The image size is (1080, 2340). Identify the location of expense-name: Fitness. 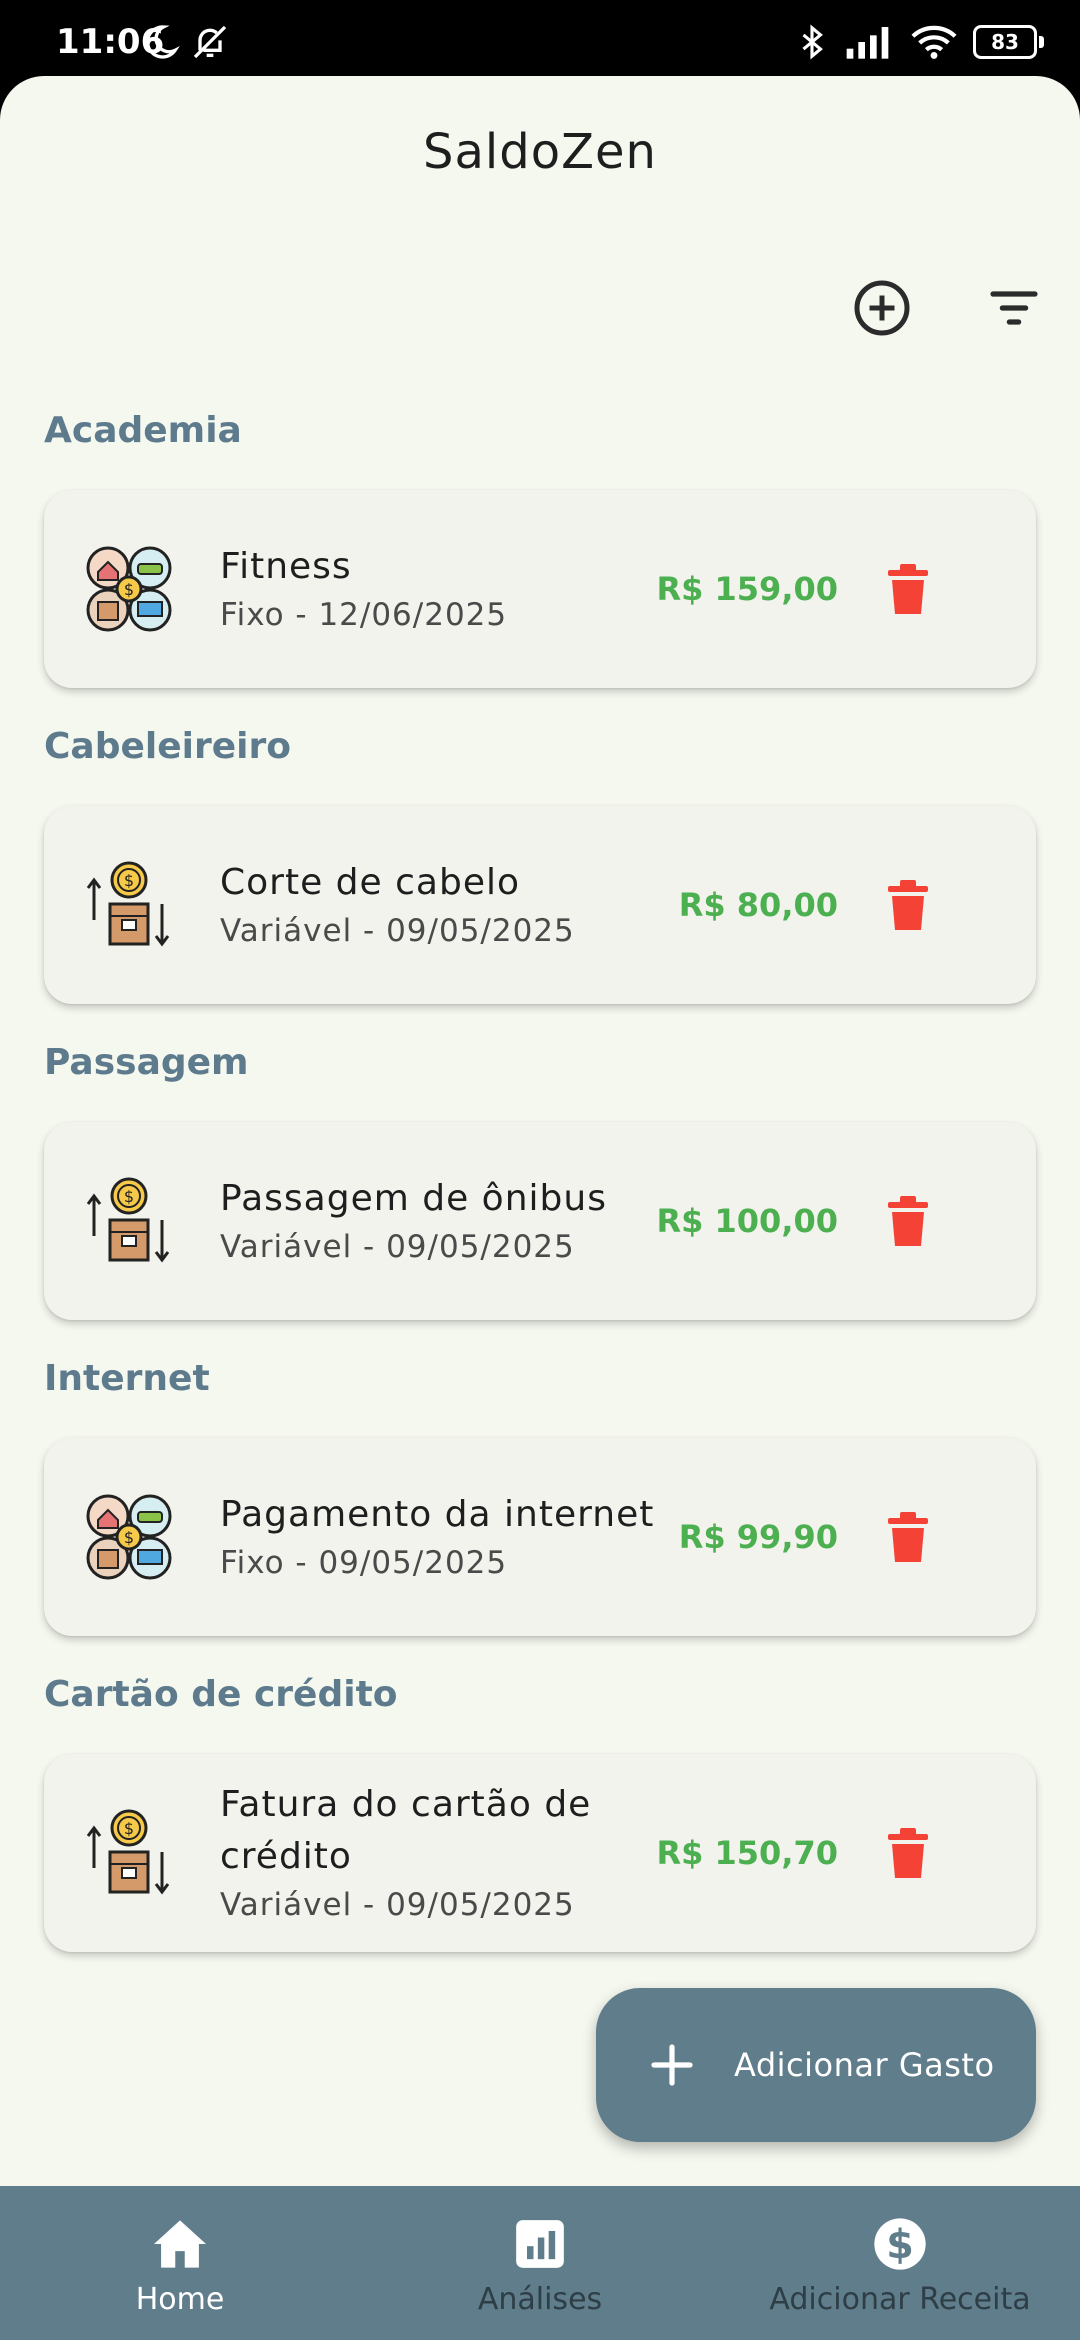
(286, 566).